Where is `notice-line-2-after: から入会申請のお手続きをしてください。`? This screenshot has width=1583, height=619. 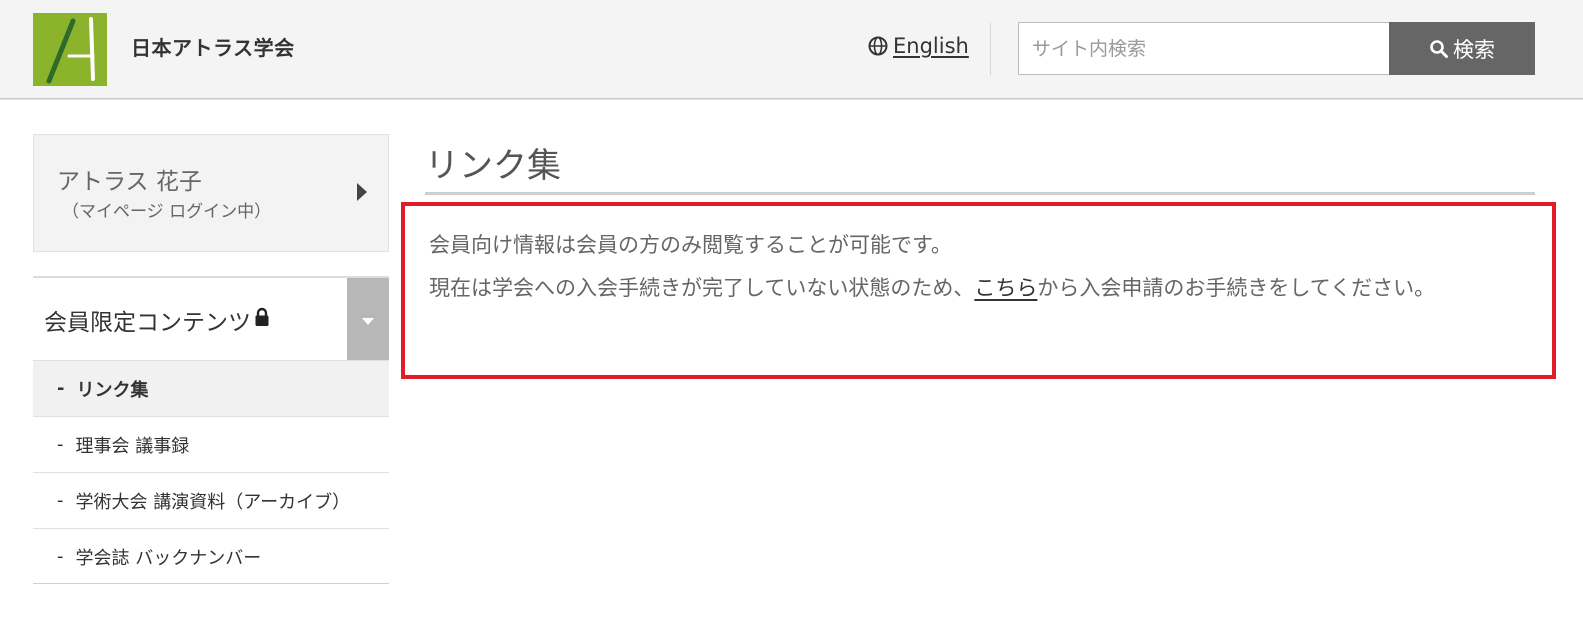
notice-line-2-after: から入会申請のお手続きをしてください。 is located at coordinates (1236, 288).